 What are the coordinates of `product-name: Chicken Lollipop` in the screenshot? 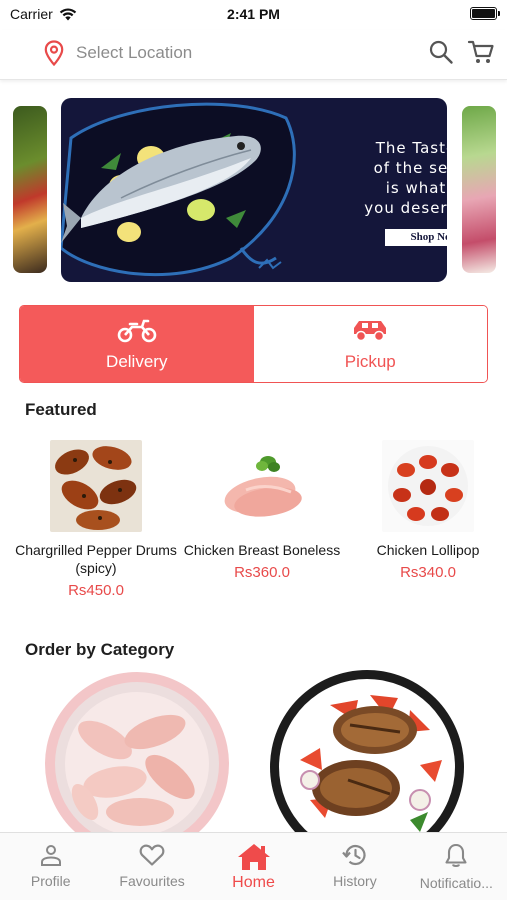 It's located at (428, 550).